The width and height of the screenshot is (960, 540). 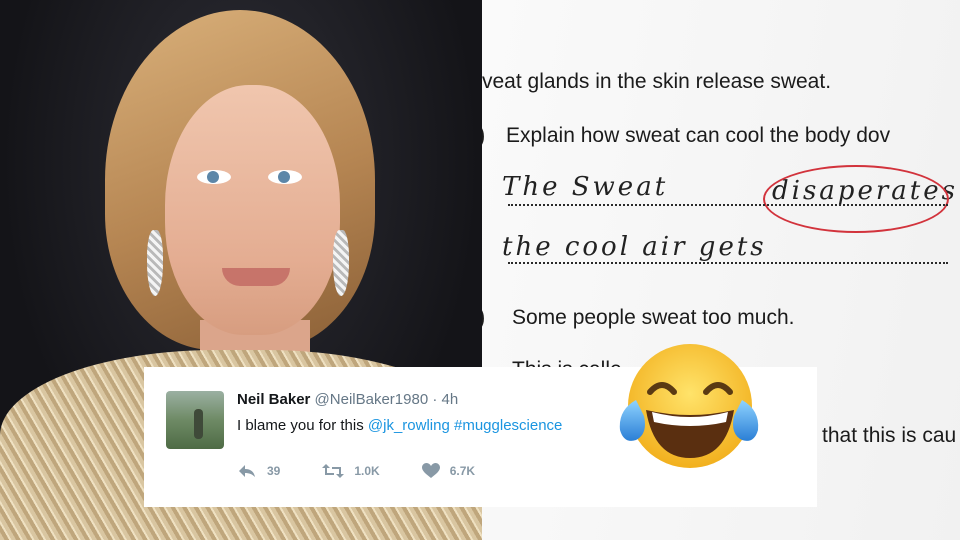 What do you see at coordinates (653, 317) in the screenshot?
I see `question-2-text: Some people sweat too much.` at bounding box center [653, 317].